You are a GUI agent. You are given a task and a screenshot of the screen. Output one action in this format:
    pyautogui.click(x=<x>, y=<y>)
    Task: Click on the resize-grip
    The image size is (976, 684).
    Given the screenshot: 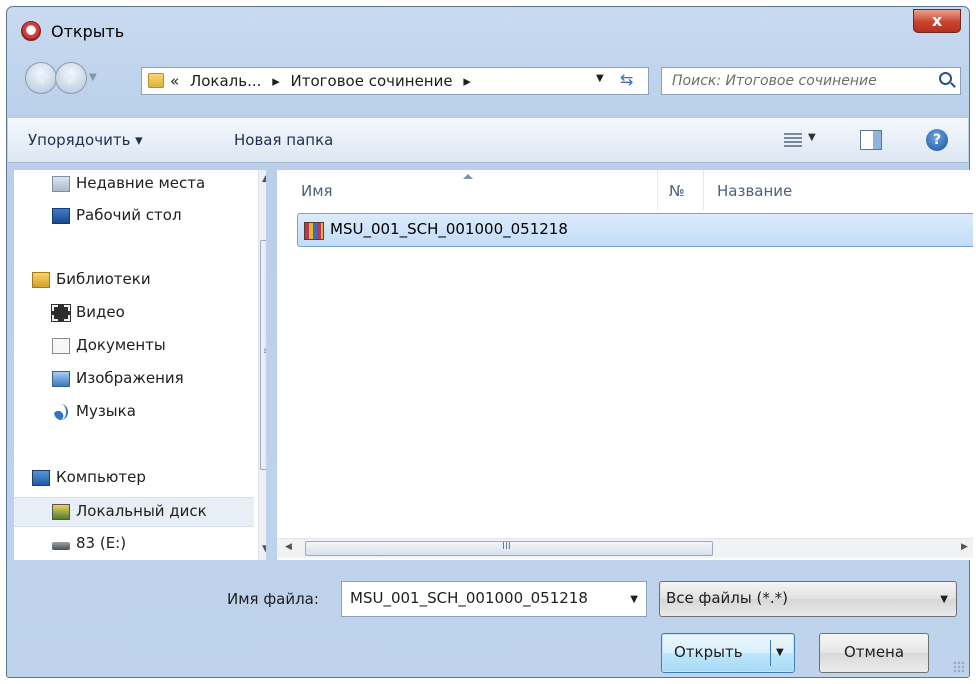 What is the action you would take?
    pyautogui.click(x=959, y=667)
    